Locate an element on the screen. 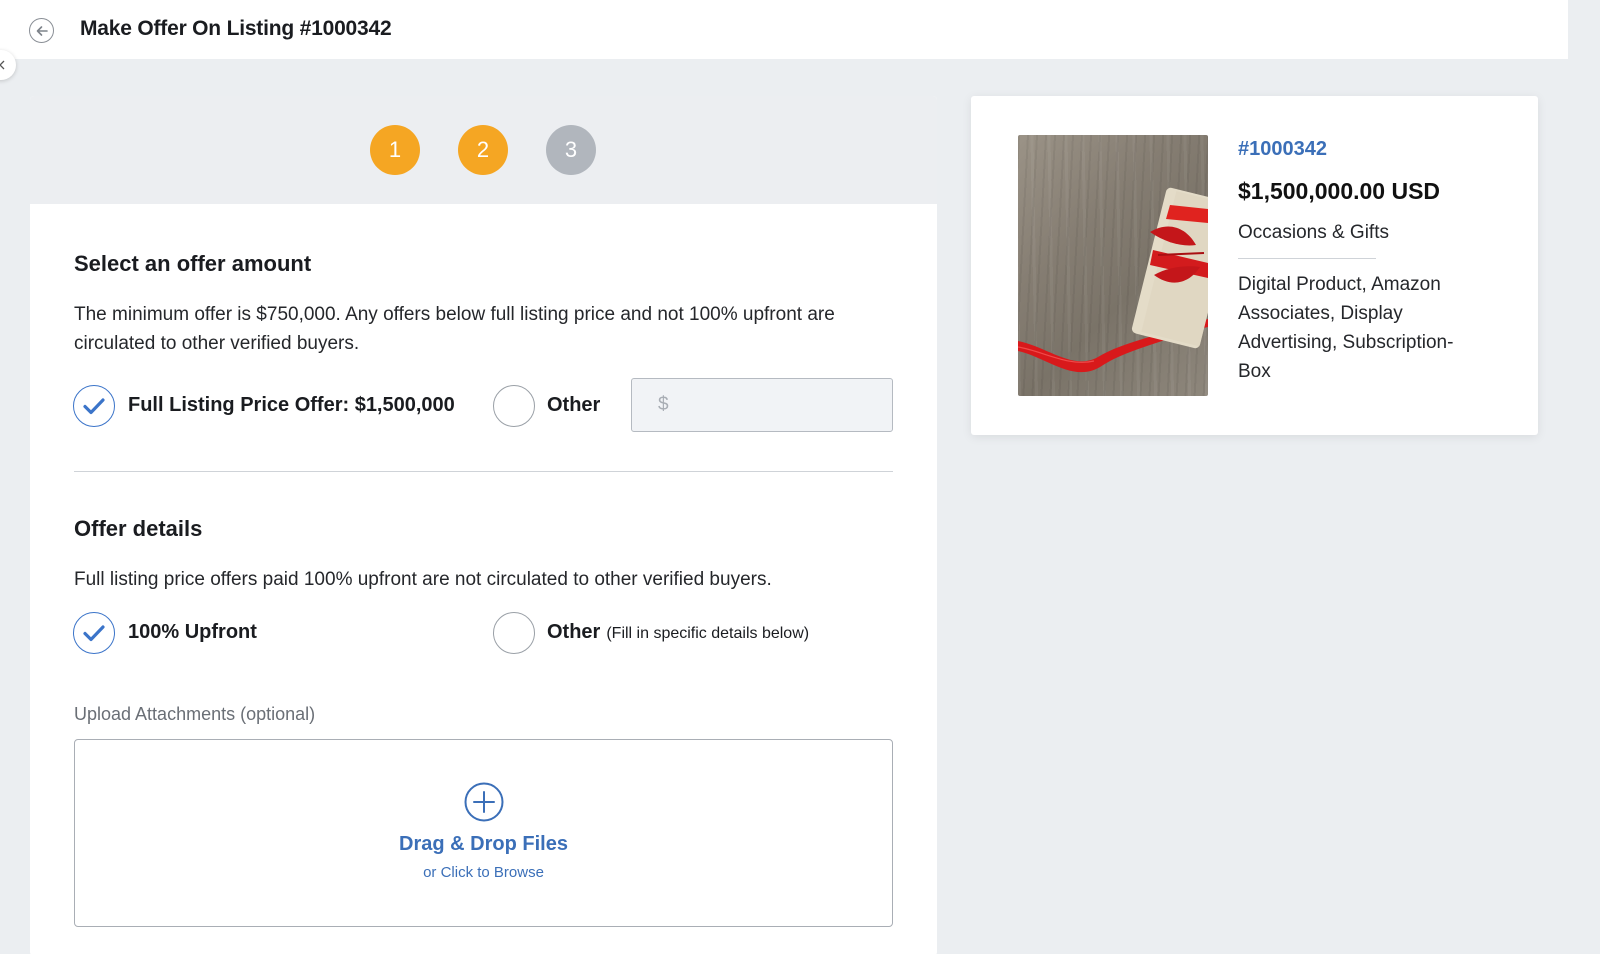 The width and height of the screenshot is (1600, 954). listing-id-link: #1000342 is located at coordinates (1282, 149).